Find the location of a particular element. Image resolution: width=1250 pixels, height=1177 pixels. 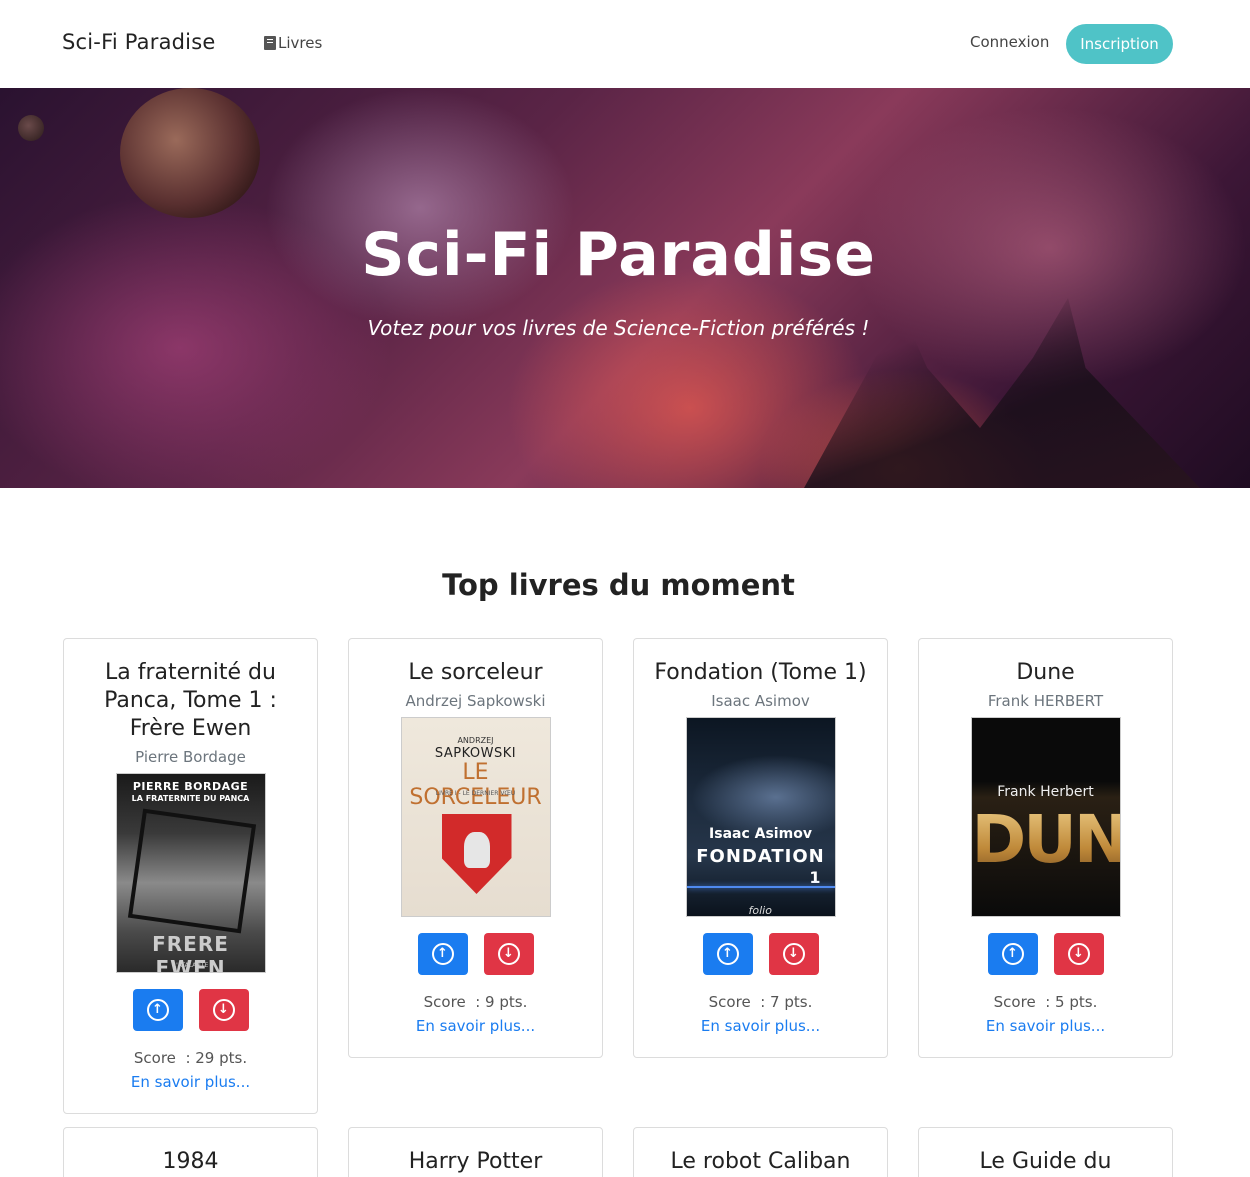

cover-text: LIVRE I - LE DERNIER VŒU is located at coordinates (475, 793).